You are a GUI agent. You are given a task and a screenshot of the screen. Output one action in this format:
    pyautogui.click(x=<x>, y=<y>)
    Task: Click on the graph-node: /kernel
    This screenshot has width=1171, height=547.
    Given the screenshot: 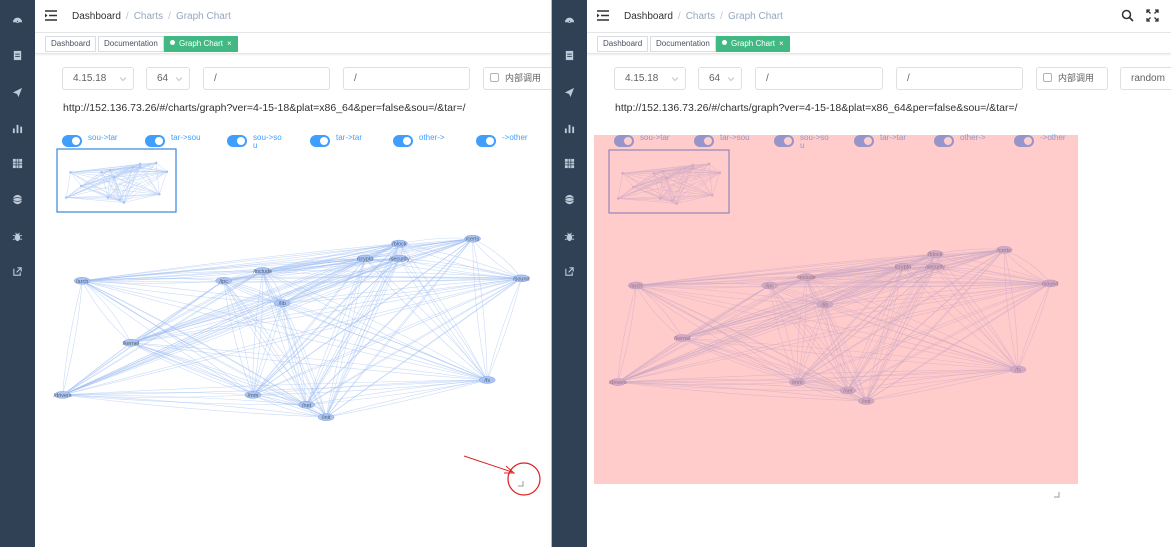 What is the action you would take?
    pyautogui.click(x=131, y=343)
    